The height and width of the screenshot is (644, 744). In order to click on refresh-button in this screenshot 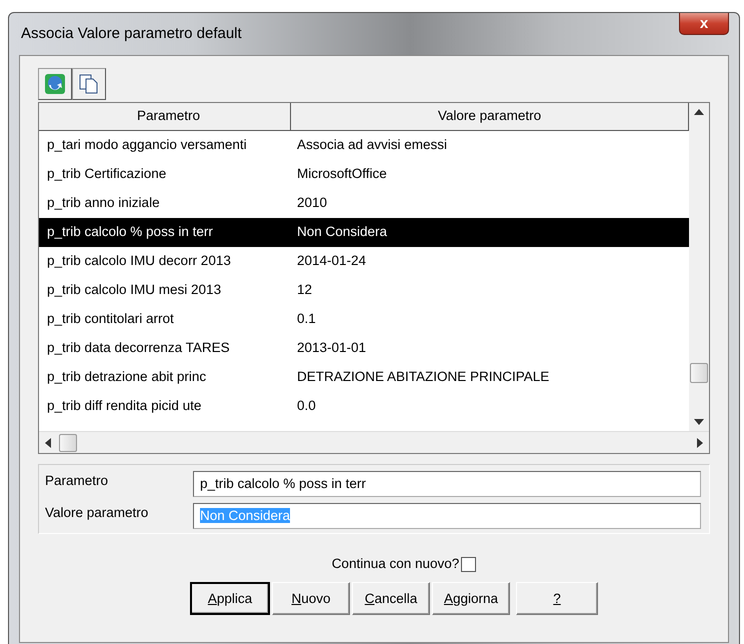, I will do `click(55, 84)`.